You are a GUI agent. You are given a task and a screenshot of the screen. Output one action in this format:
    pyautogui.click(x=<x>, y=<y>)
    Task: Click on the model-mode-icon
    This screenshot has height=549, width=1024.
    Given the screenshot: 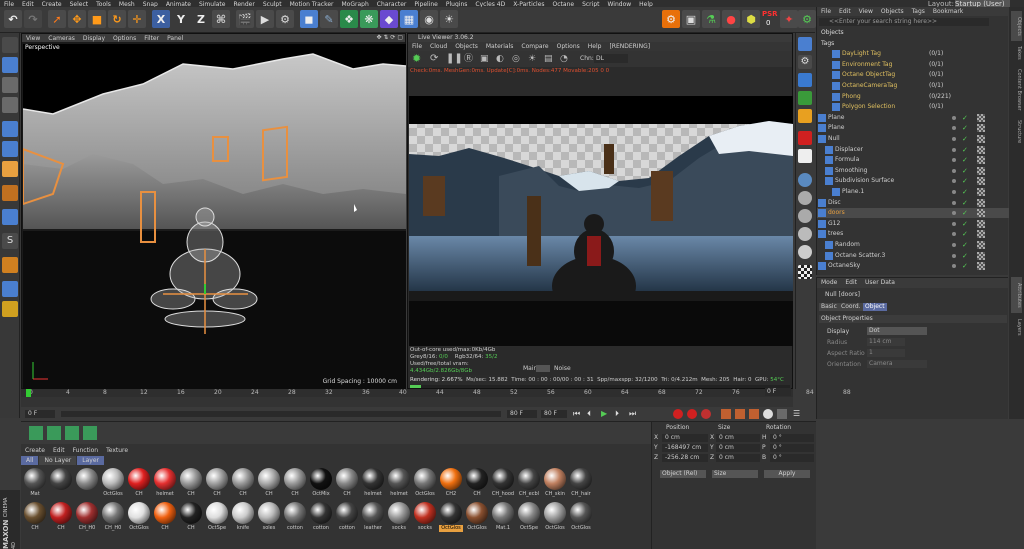 What is the action you would take?
    pyautogui.click(x=10, y=65)
    